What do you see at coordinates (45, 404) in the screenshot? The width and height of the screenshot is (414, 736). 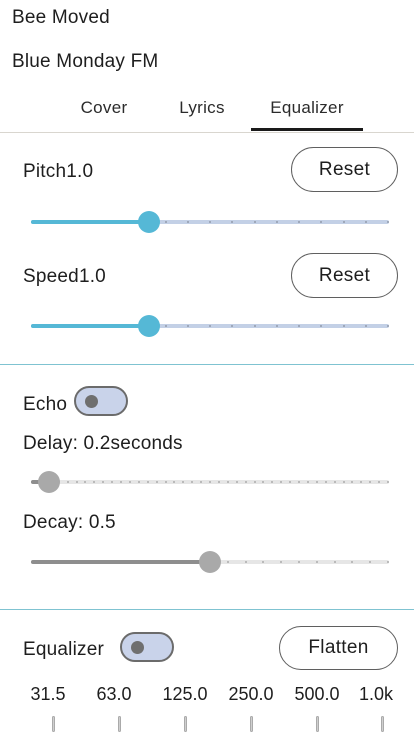 I see `echo-label: Echo` at bounding box center [45, 404].